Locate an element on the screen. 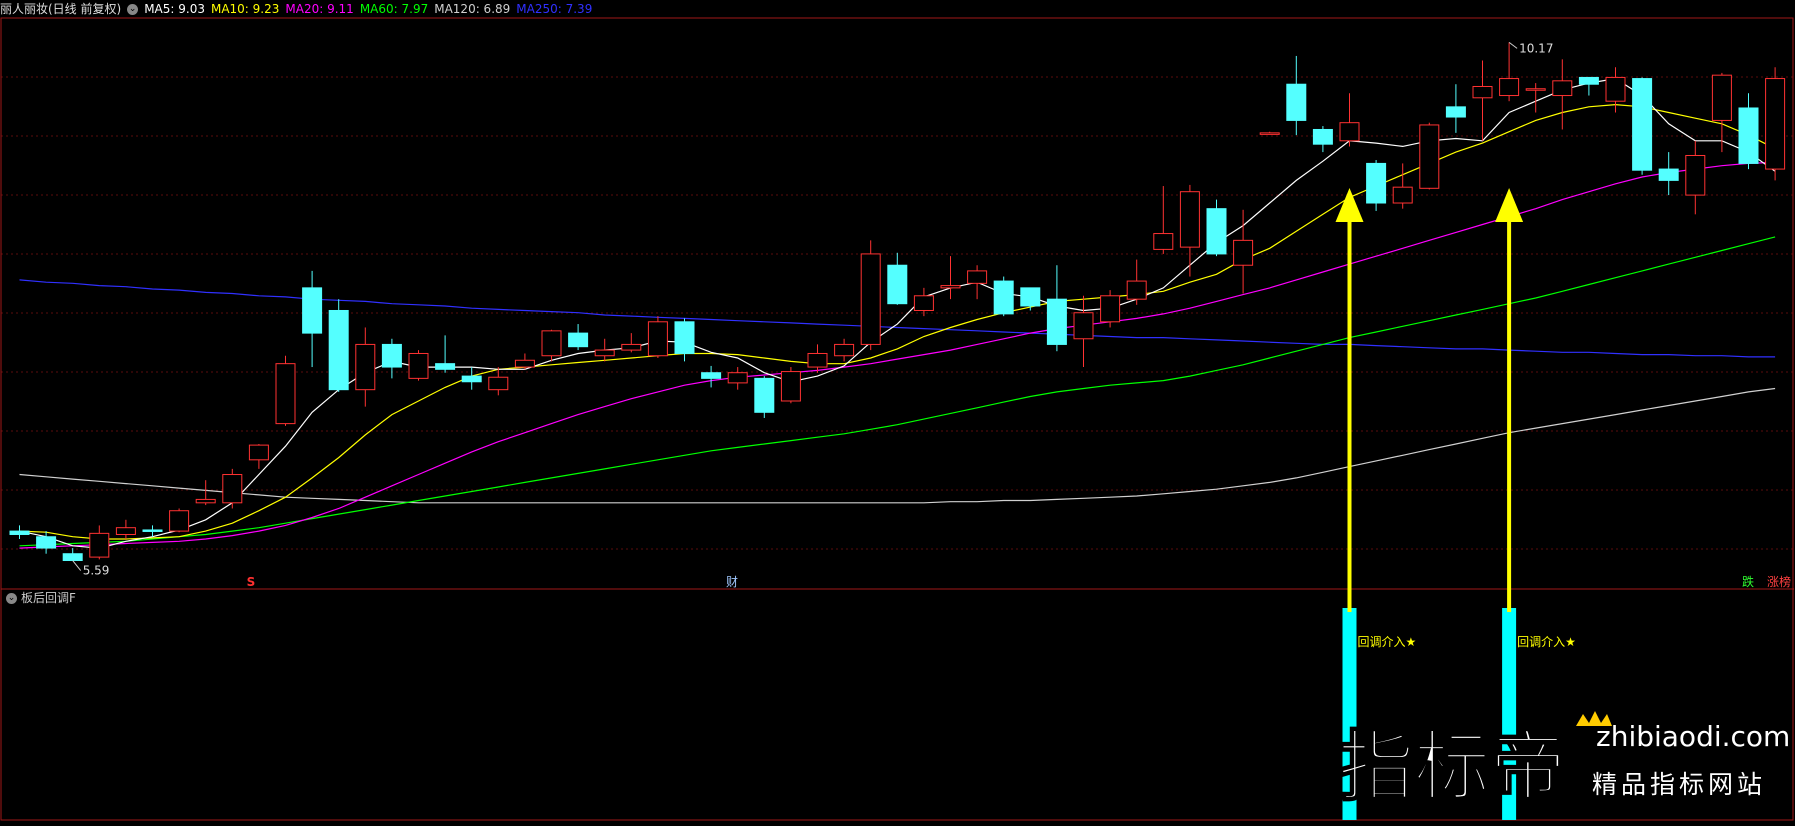 This screenshot has width=1795, height=826. stock-name: 丽人丽妆(日线 前复权) is located at coordinates (61, 9).